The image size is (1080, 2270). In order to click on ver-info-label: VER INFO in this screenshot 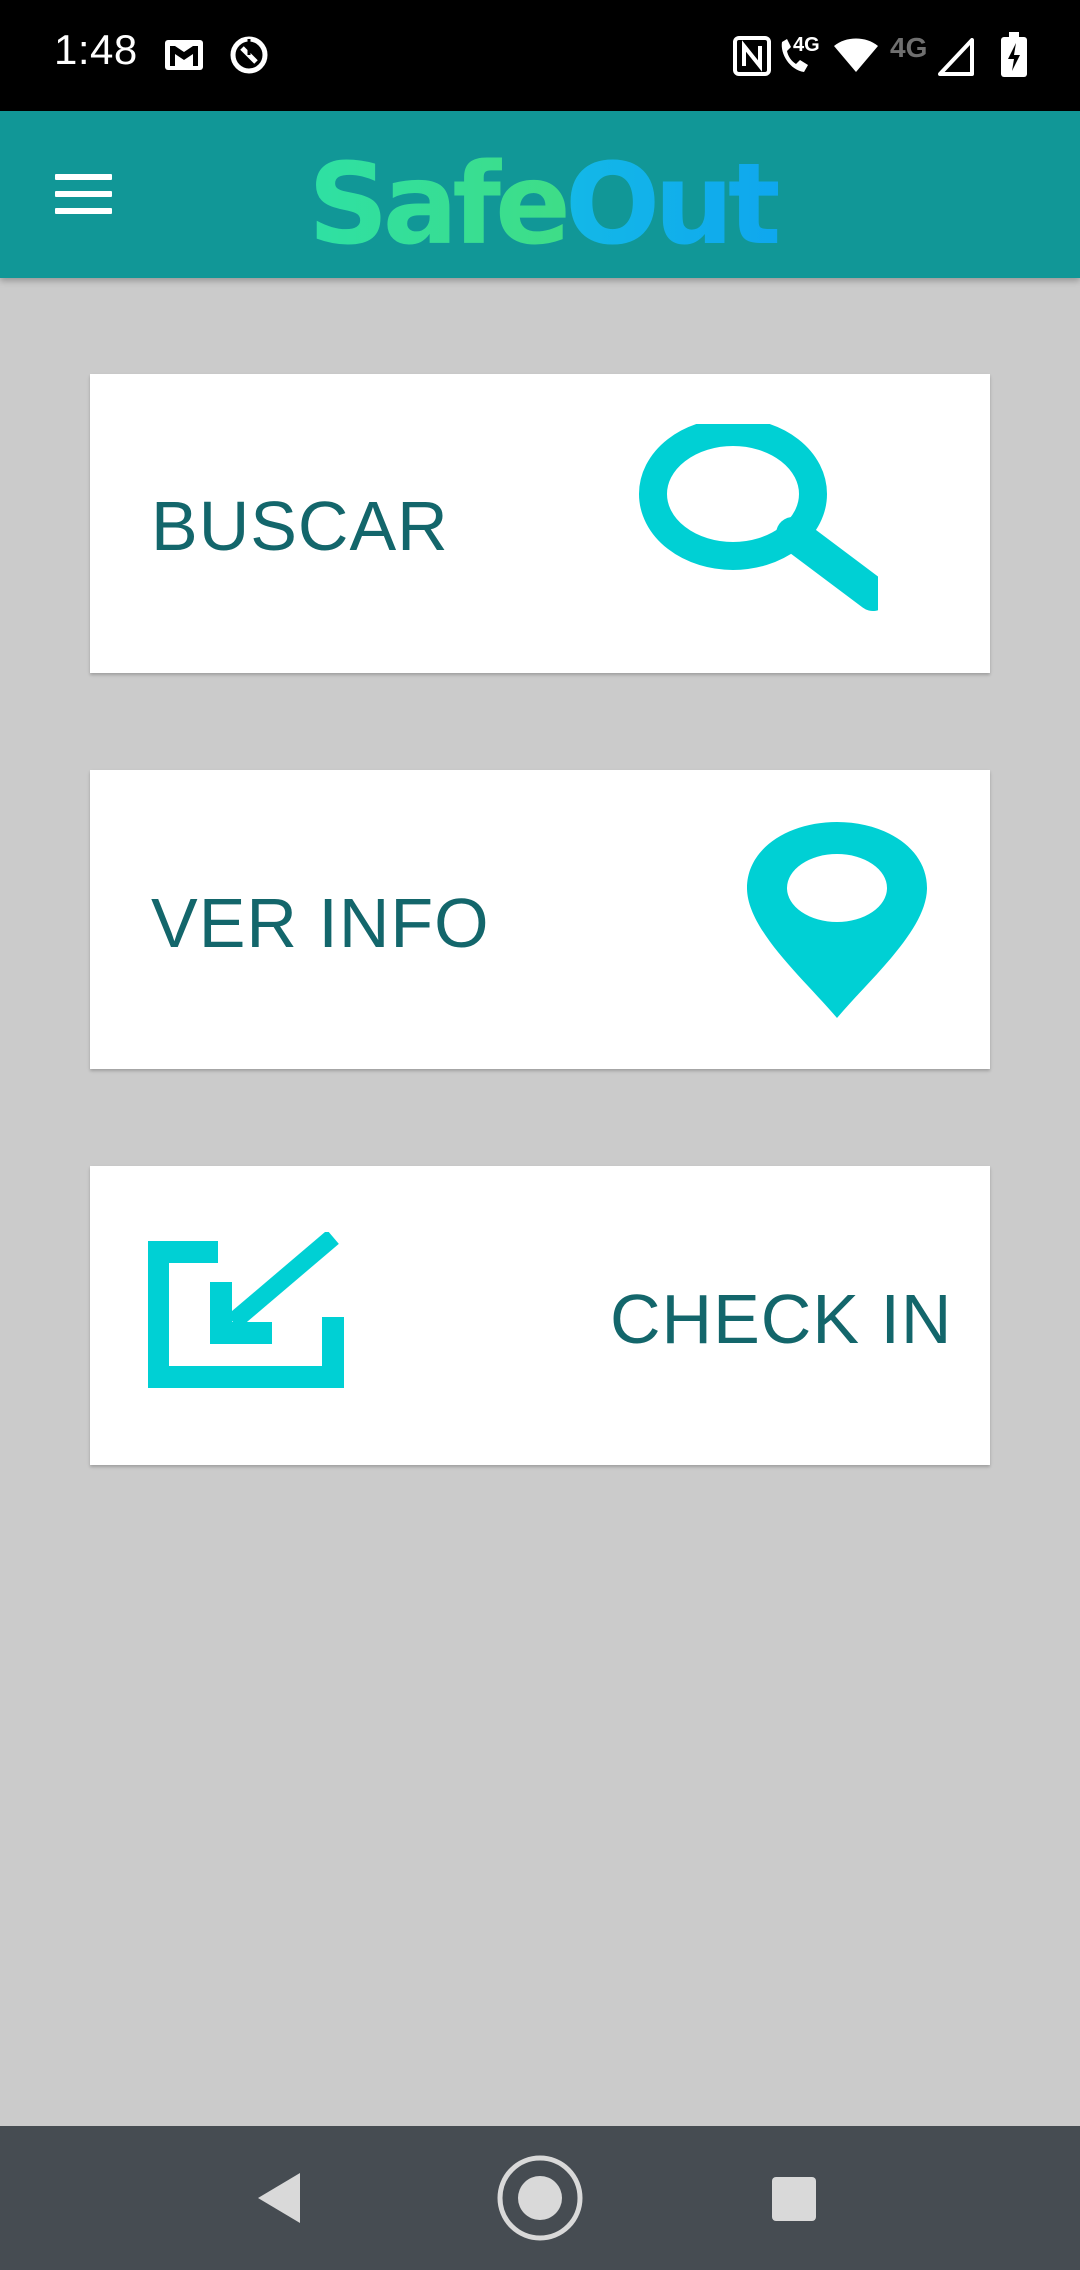, I will do `click(320, 923)`.